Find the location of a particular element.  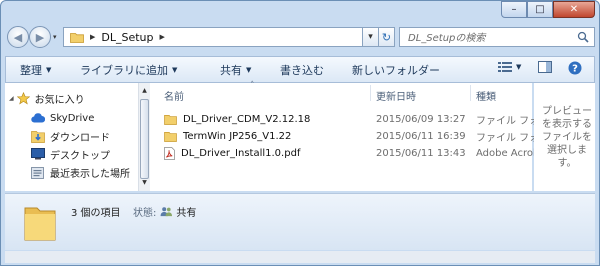

nav-item-desktop: デスクトップ is located at coordinates (70, 154).